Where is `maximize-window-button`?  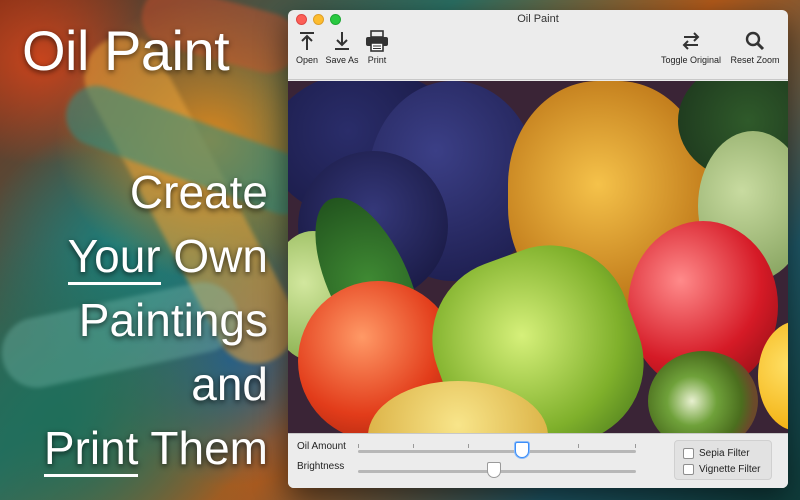
maximize-window-button is located at coordinates (335, 19).